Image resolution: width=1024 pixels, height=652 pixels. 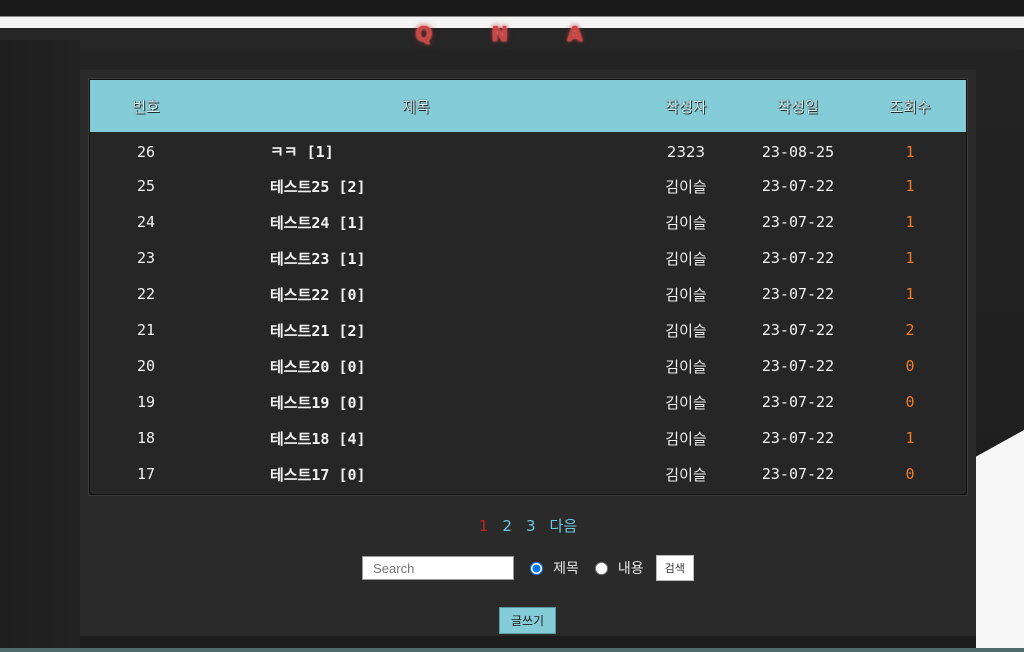 I want to click on post-number: 23, so click(x=146, y=258).